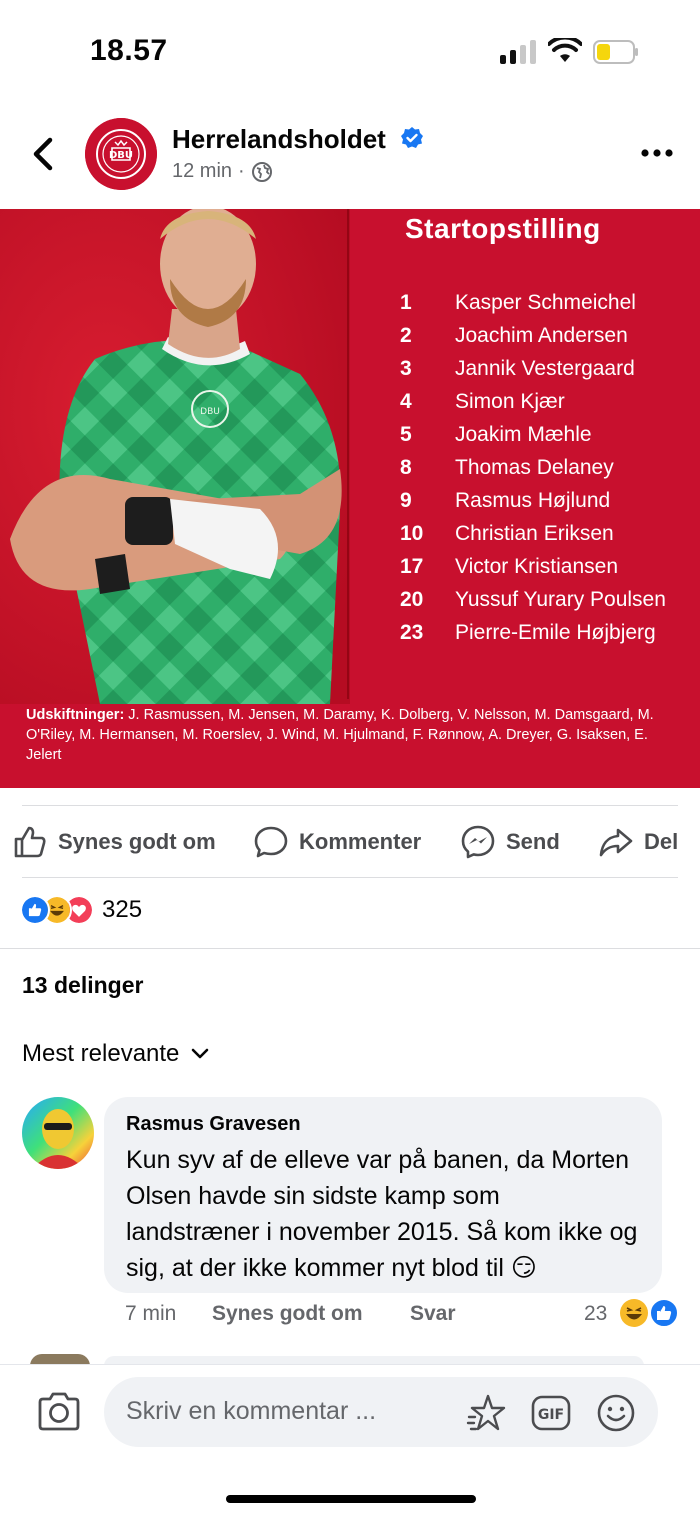 The image size is (700, 1518). I want to click on post-meta: 12 min ·, so click(222, 171).